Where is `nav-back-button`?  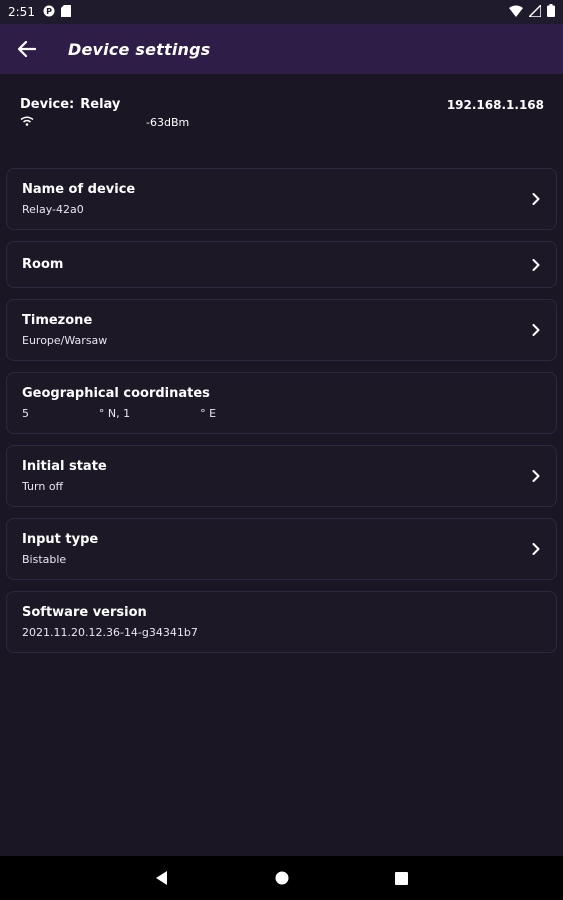 nav-back-button is located at coordinates (162, 878).